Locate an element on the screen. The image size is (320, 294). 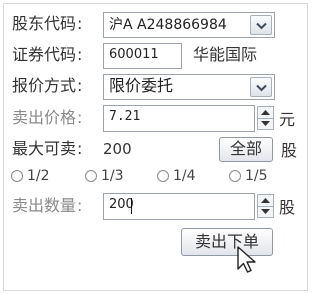
shareholder-code-label: 股东代码: is located at coordinates (47, 23).